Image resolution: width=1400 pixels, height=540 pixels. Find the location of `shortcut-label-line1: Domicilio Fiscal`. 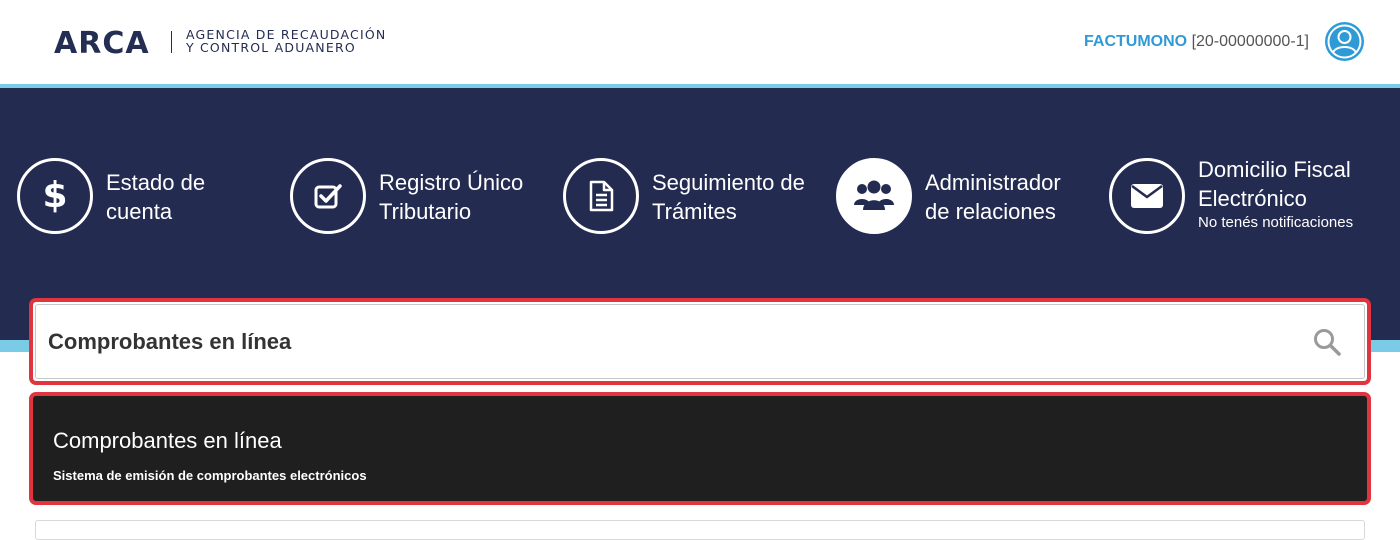

shortcut-label-line1: Domicilio Fiscal is located at coordinates (1274, 169).